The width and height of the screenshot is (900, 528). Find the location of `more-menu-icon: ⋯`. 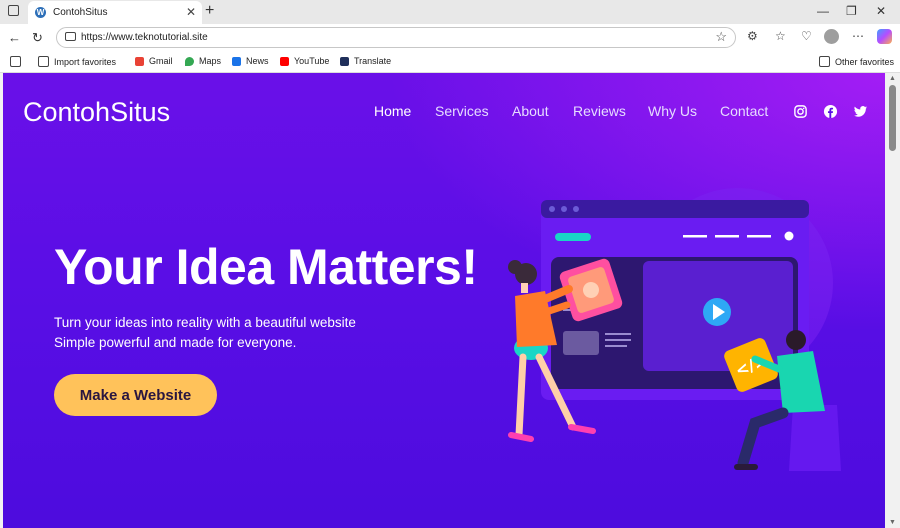

more-menu-icon: ⋯ is located at coordinates (858, 36).